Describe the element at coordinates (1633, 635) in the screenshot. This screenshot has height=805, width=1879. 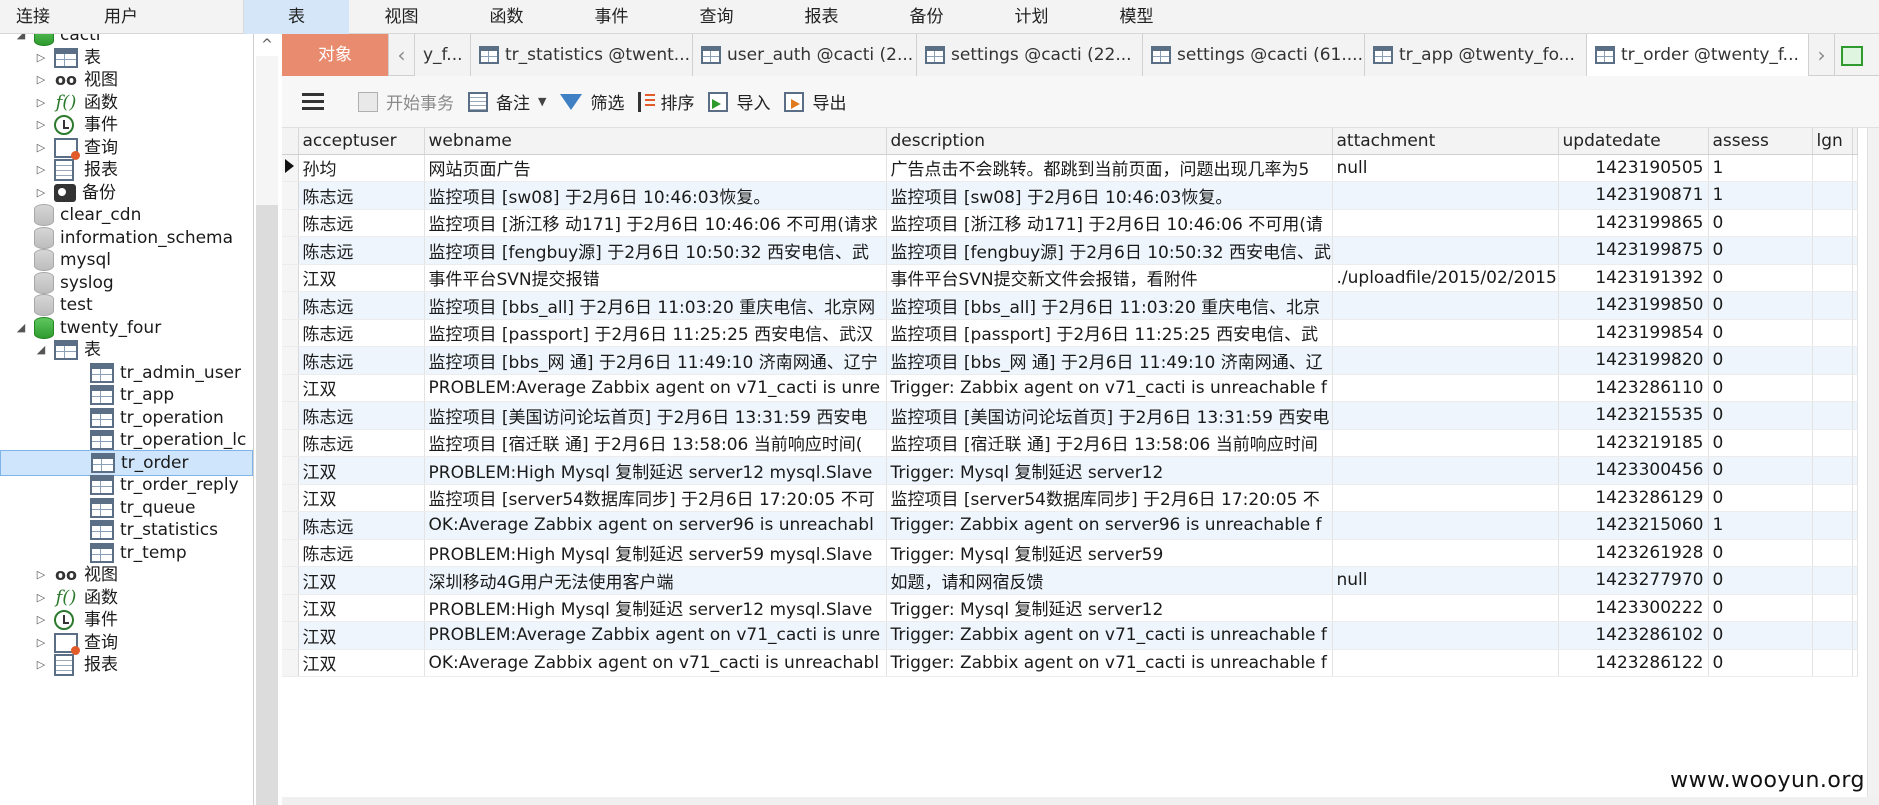
I see `table-cell-updatedate: 1423286102` at that location.